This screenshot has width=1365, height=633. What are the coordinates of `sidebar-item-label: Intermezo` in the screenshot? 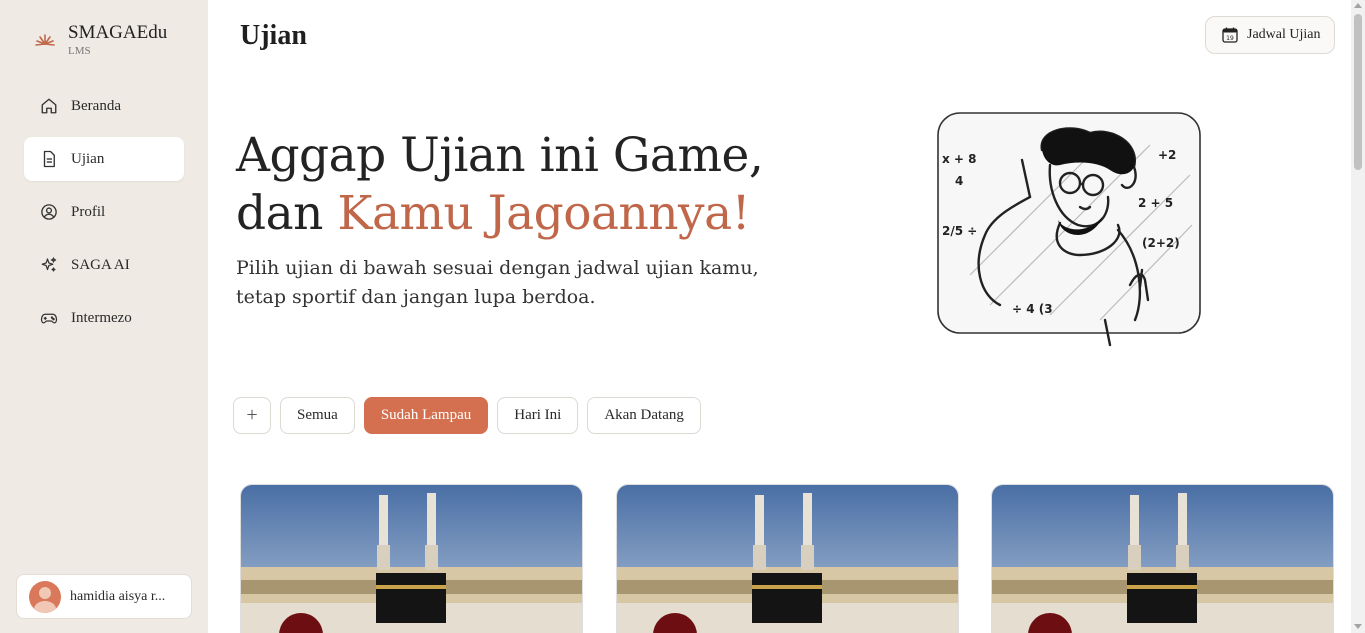 It's located at (101, 317).